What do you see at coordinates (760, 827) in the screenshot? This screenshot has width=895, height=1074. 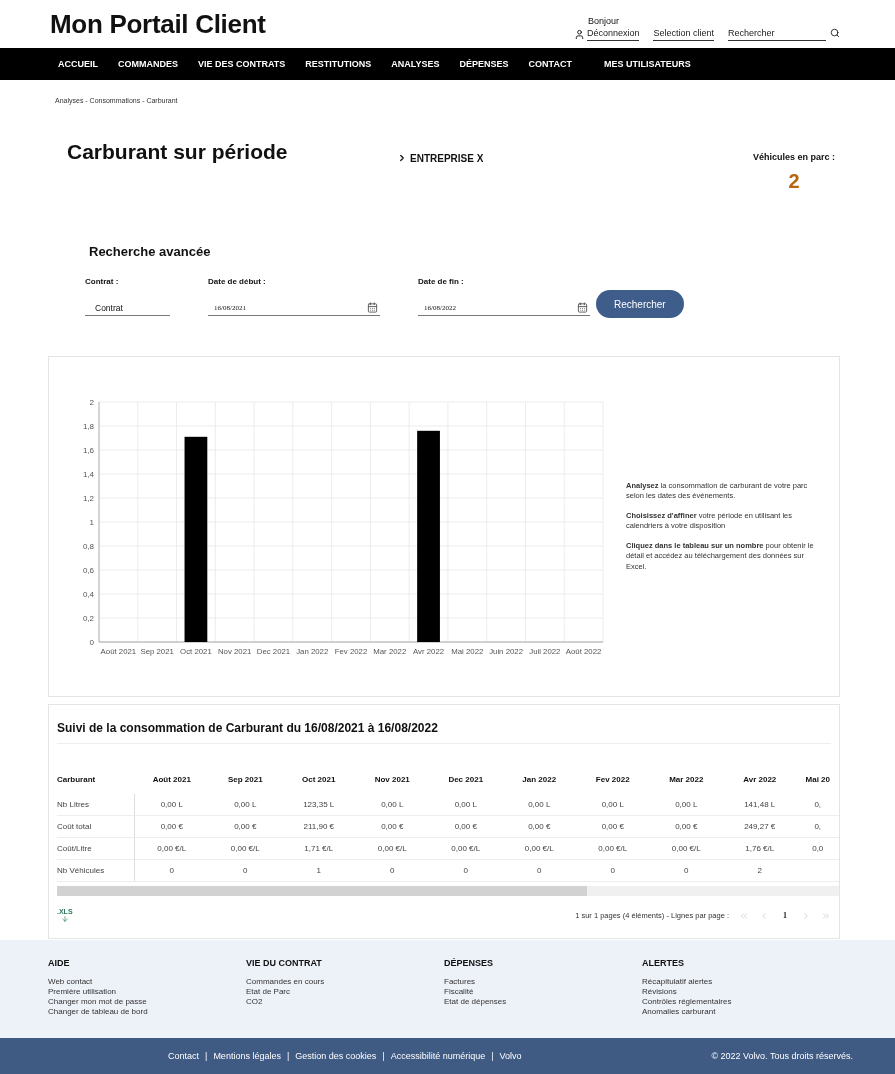 I see `table-cell: 249,27 €` at bounding box center [760, 827].